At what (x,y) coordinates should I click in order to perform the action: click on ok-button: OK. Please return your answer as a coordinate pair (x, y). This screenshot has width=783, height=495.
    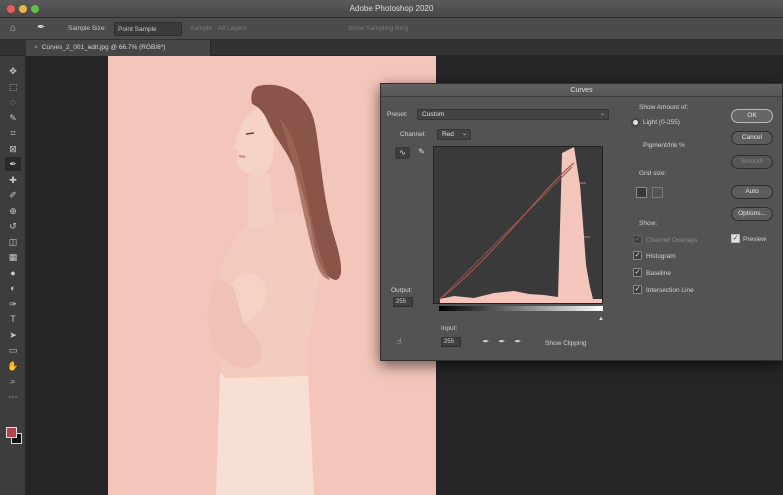
    Looking at the image, I should click on (752, 116).